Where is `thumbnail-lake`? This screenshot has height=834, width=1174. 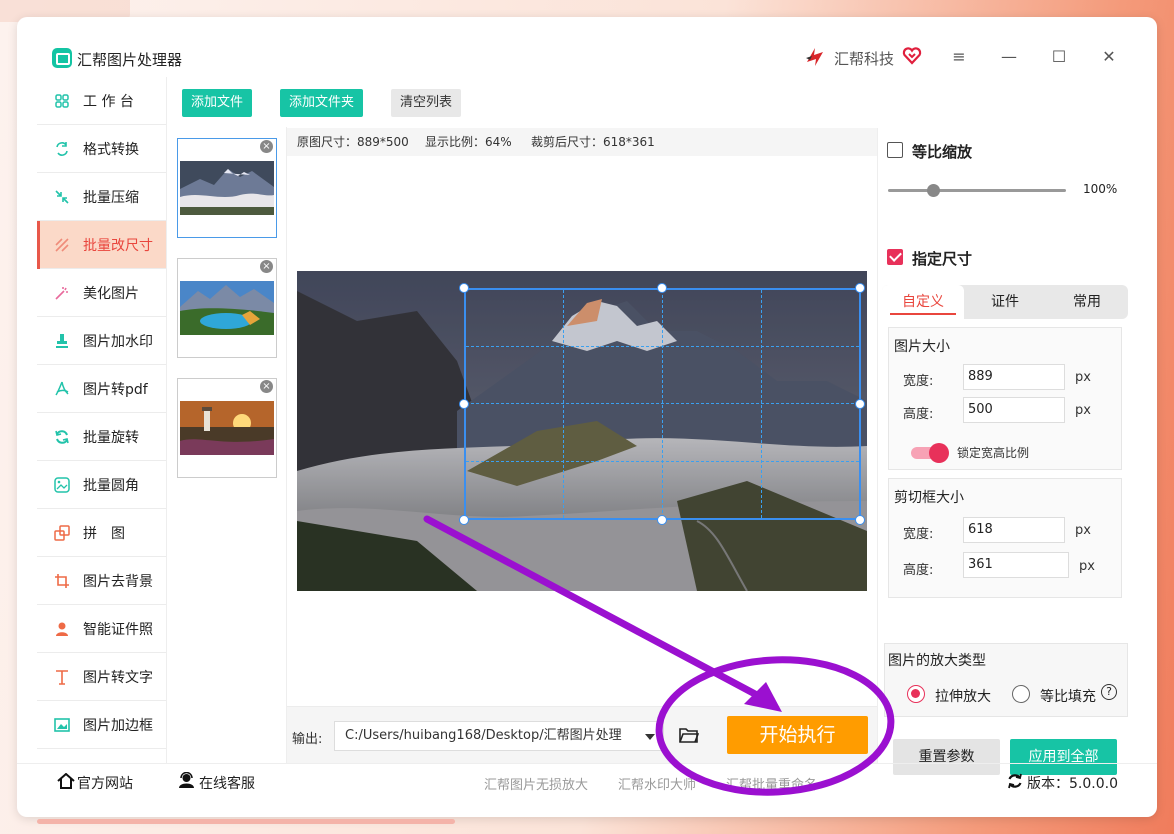 thumbnail-lake is located at coordinates (227, 308).